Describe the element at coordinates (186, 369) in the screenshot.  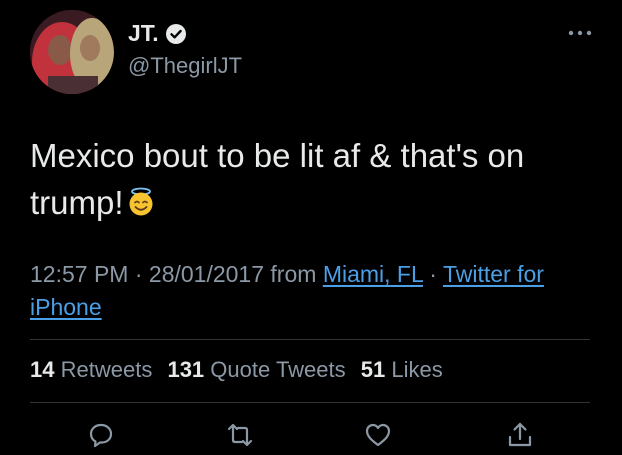
I see `quote-tweets-count: 131` at that location.